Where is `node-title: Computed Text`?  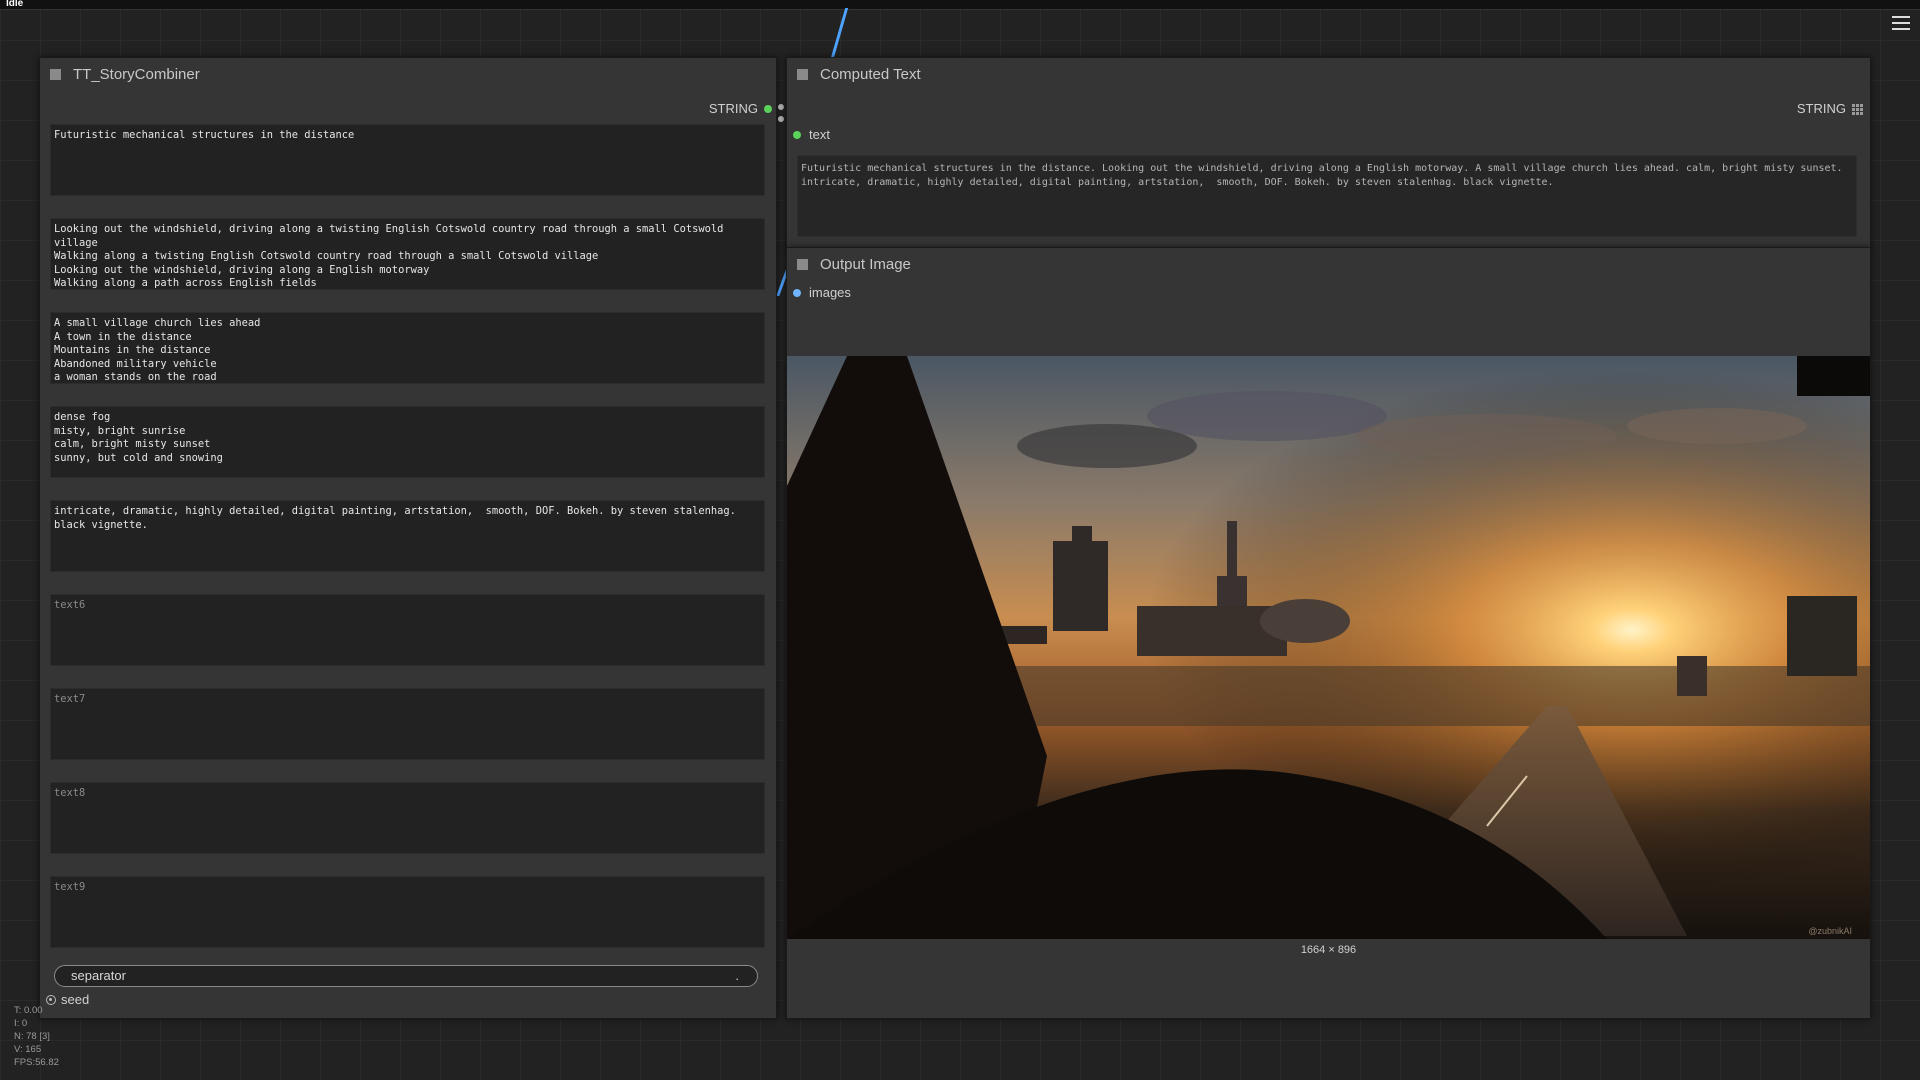
node-title: Computed Text is located at coordinates (870, 74).